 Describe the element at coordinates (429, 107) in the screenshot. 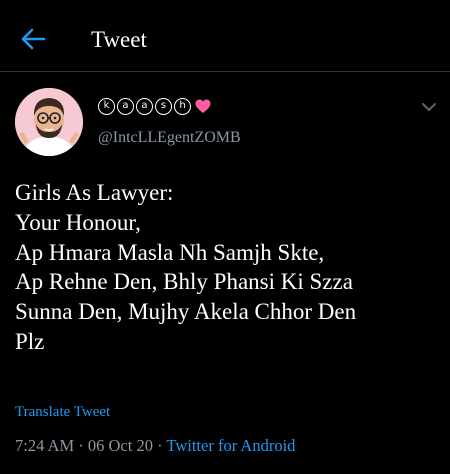

I see `chevron-down-icon` at that location.